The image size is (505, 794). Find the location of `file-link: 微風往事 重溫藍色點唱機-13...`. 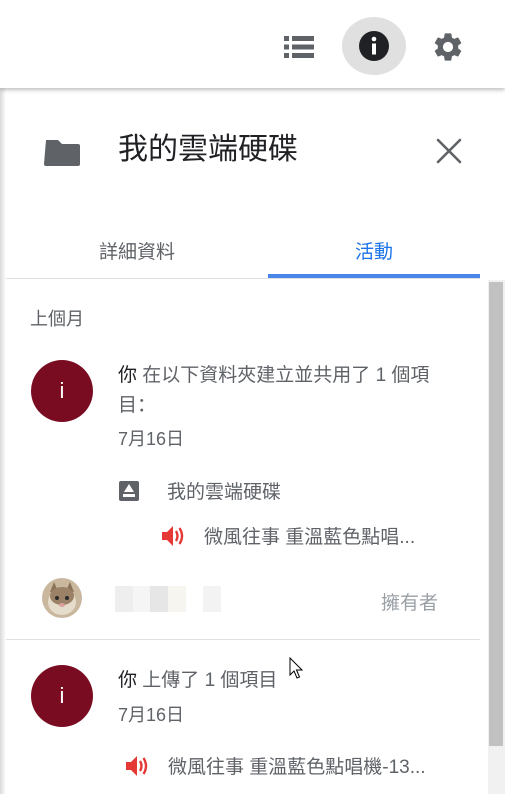

file-link: 微風往事 重溫藍色點唱機-13... is located at coordinates (275, 765).